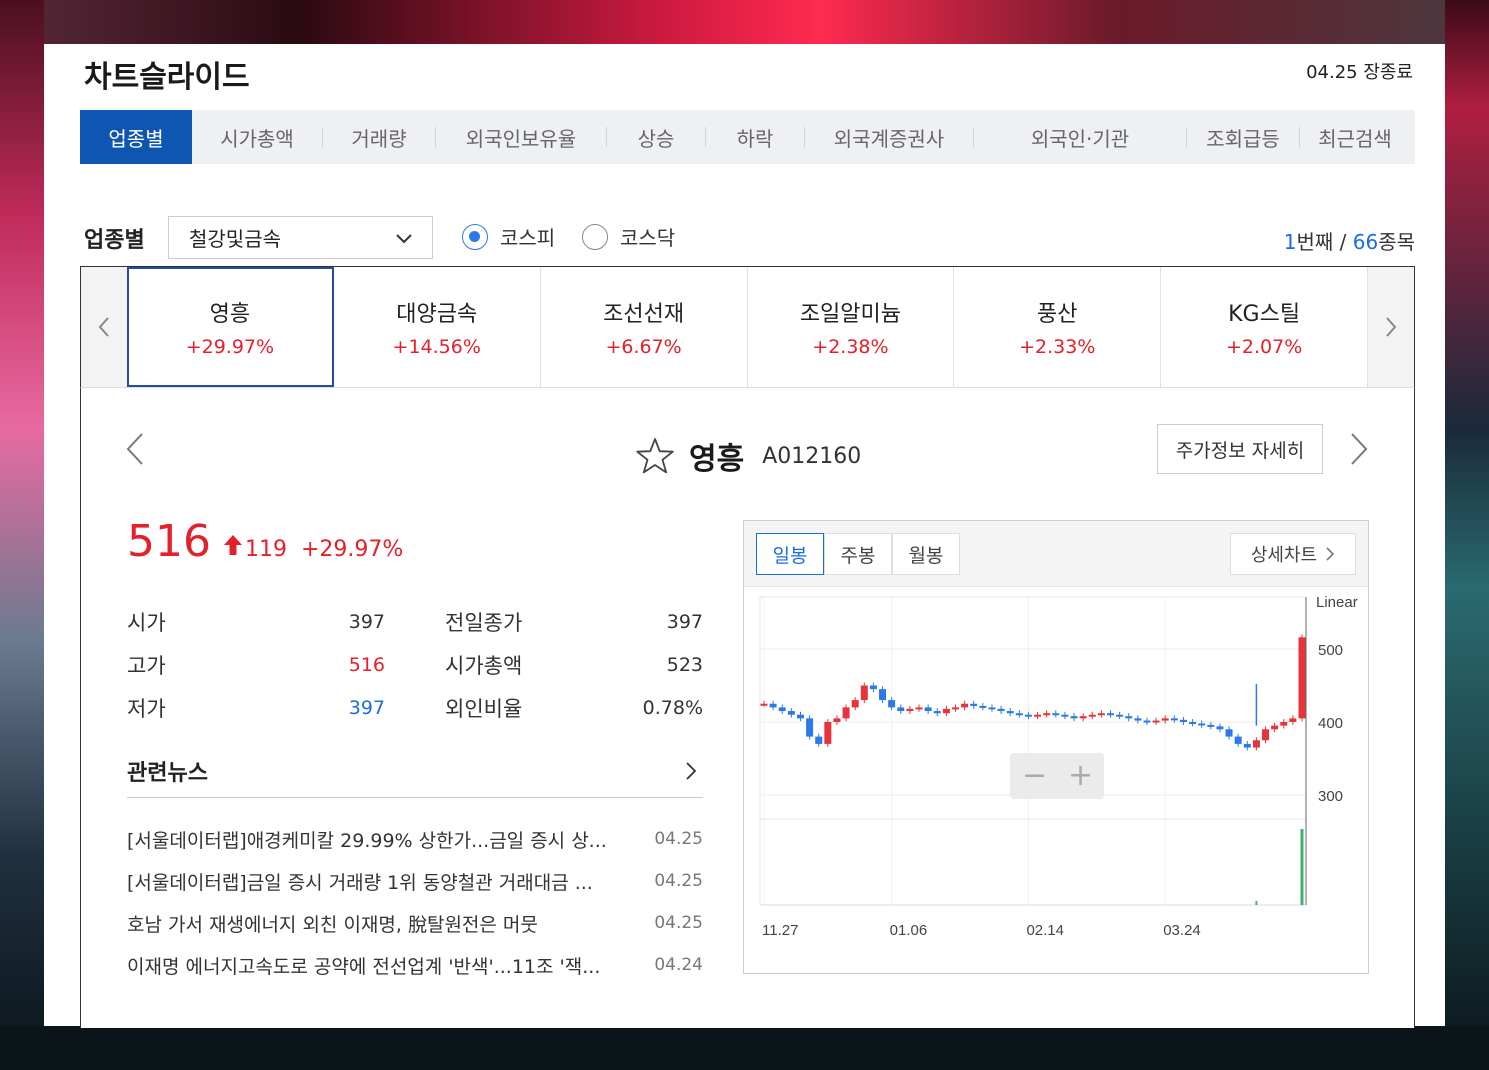  What do you see at coordinates (812, 456) in the screenshot?
I see `stock-code: A012160` at bounding box center [812, 456].